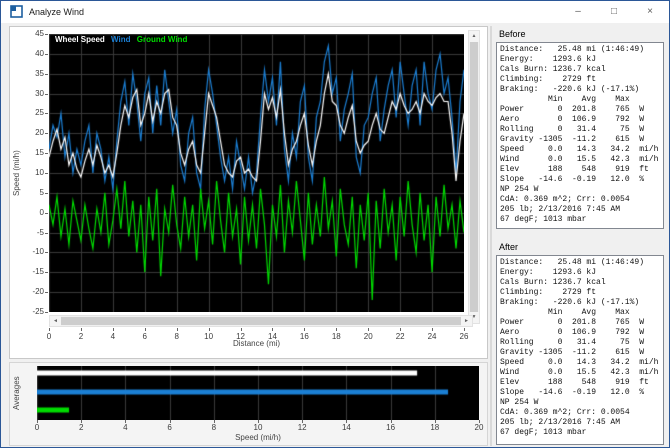 This screenshot has height=448, width=670. I want to click on chart-legend: Wheel Speed Wind Ground Wind, so click(123, 39).